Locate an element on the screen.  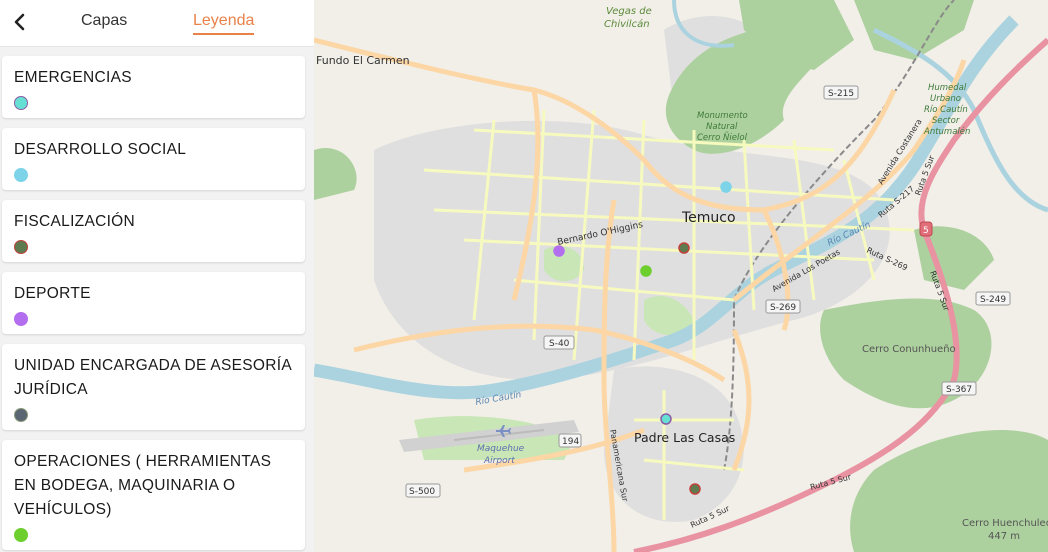
map-label-monumento: Cerro Ñielol is located at coordinates (722, 137).